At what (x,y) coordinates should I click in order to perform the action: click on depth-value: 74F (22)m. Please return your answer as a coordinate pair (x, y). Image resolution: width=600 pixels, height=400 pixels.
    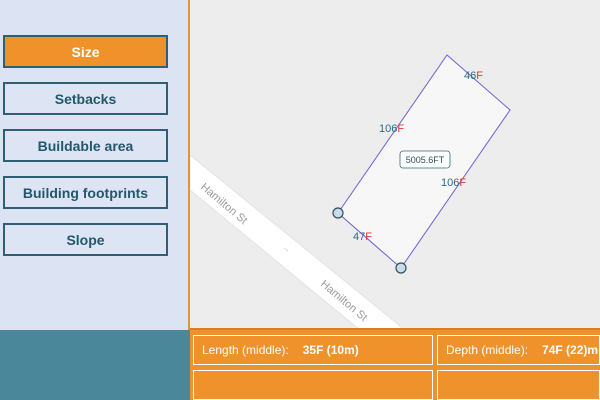
    Looking at the image, I should click on (570, 350).